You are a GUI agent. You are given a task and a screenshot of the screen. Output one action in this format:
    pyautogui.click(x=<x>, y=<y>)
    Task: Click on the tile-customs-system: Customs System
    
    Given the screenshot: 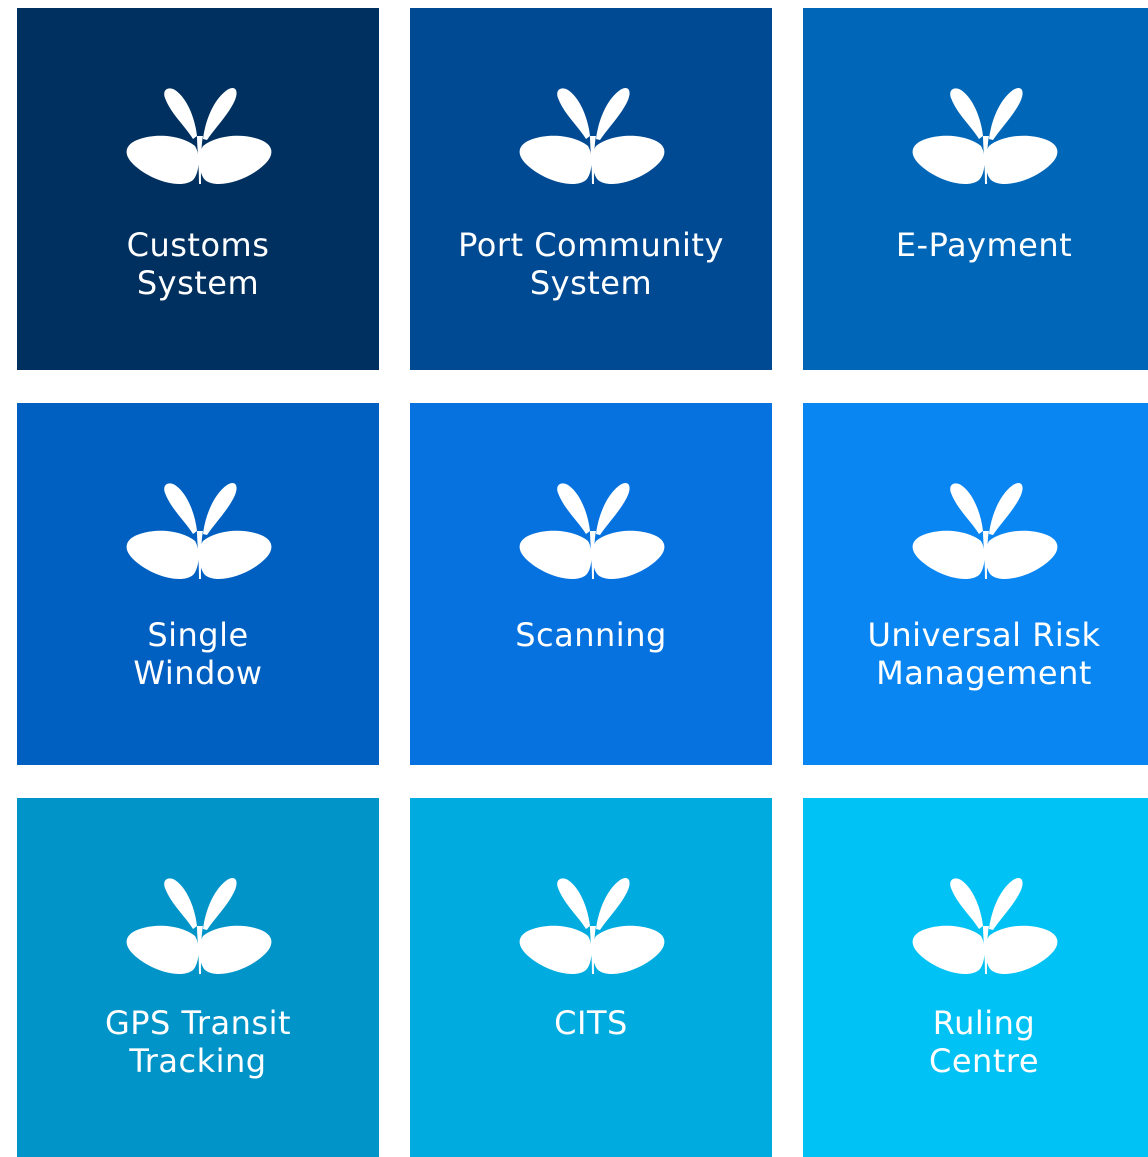 What is the action you would take?
    pyautogui.click(x=198, y=189)
    